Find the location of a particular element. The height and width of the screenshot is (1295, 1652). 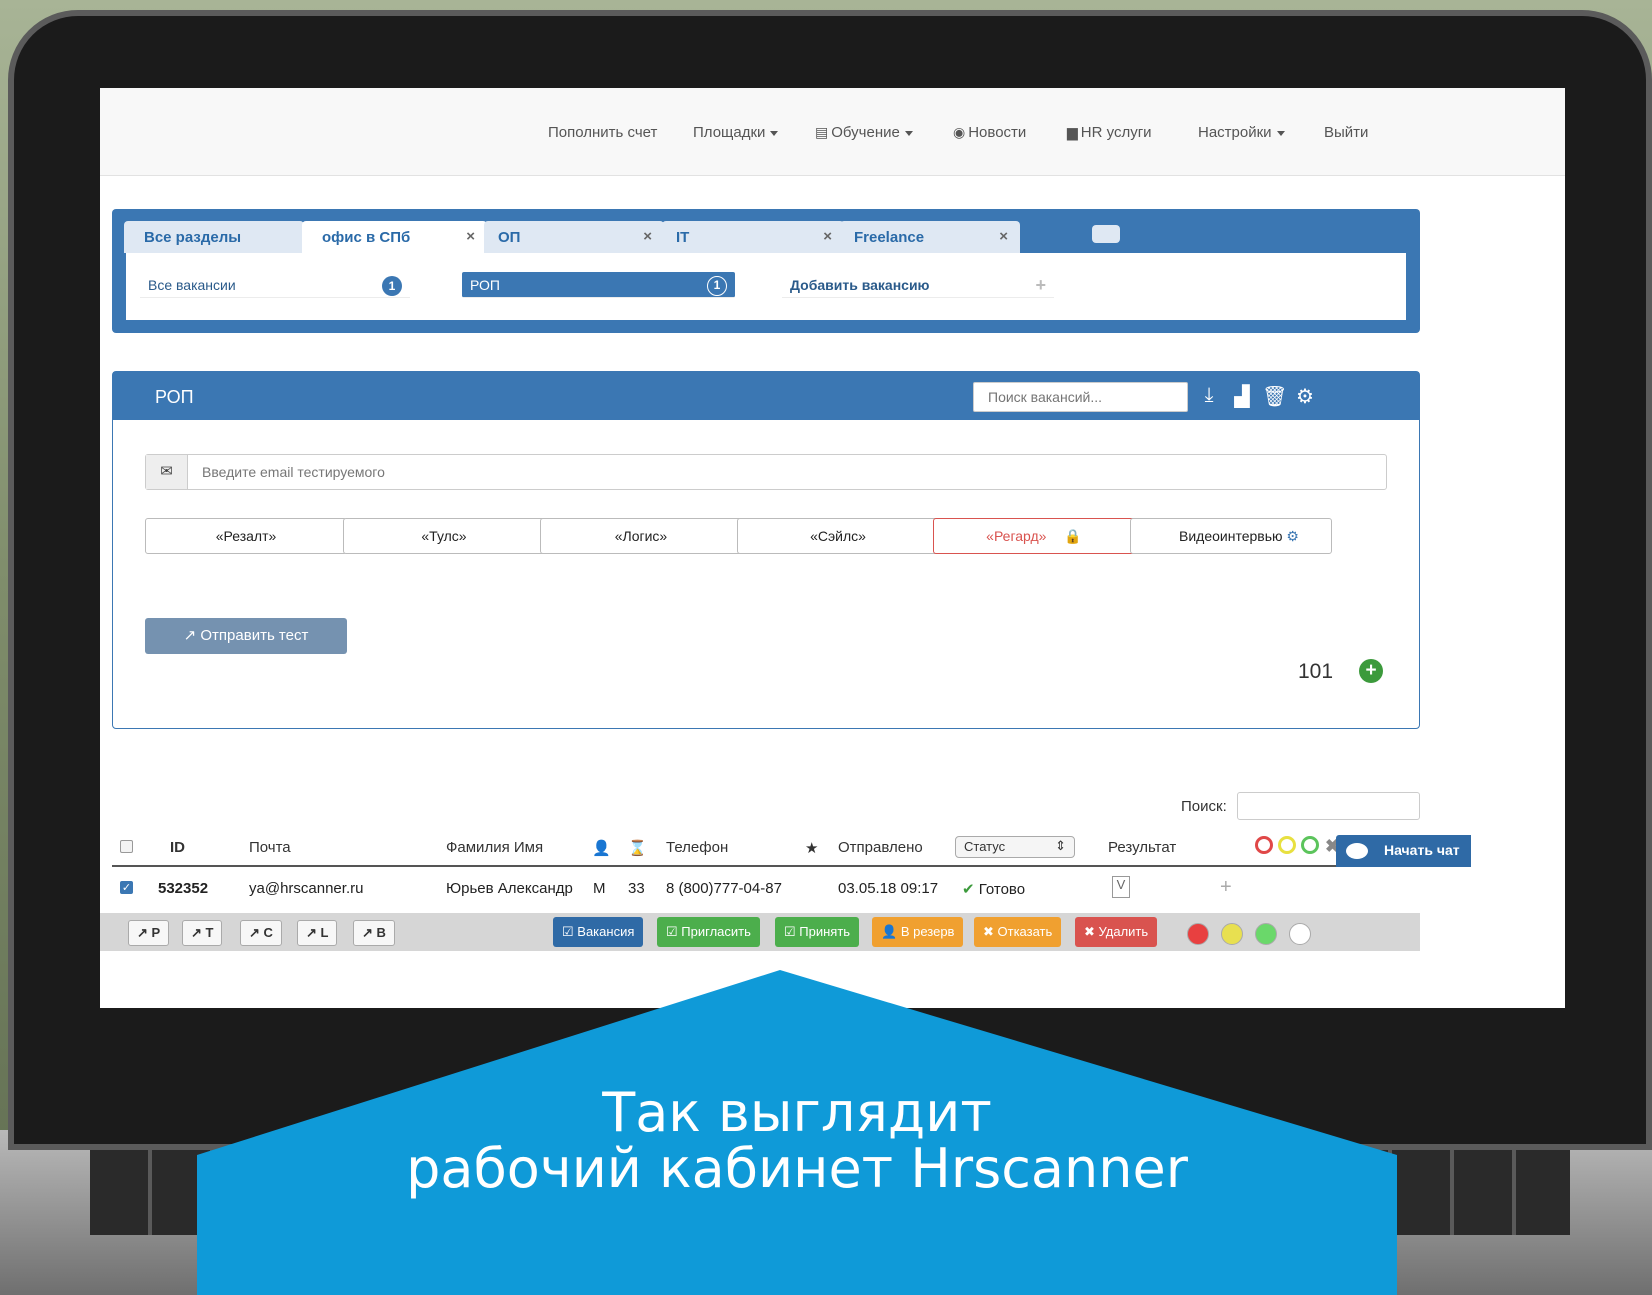

tab-label: ОП is located at coordinates (509, 237).